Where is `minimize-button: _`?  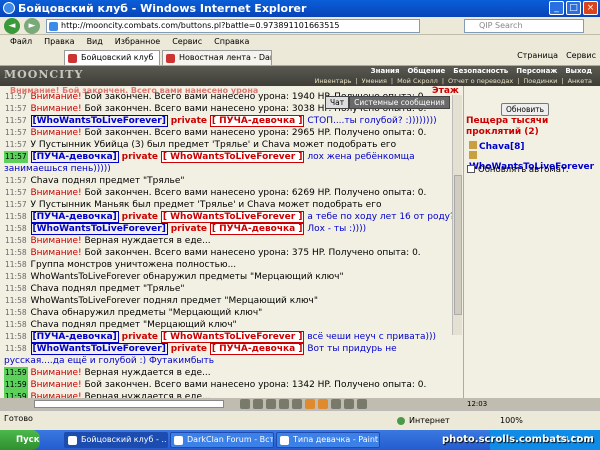
minimize-button: _ is located at coordinates (556, 8).